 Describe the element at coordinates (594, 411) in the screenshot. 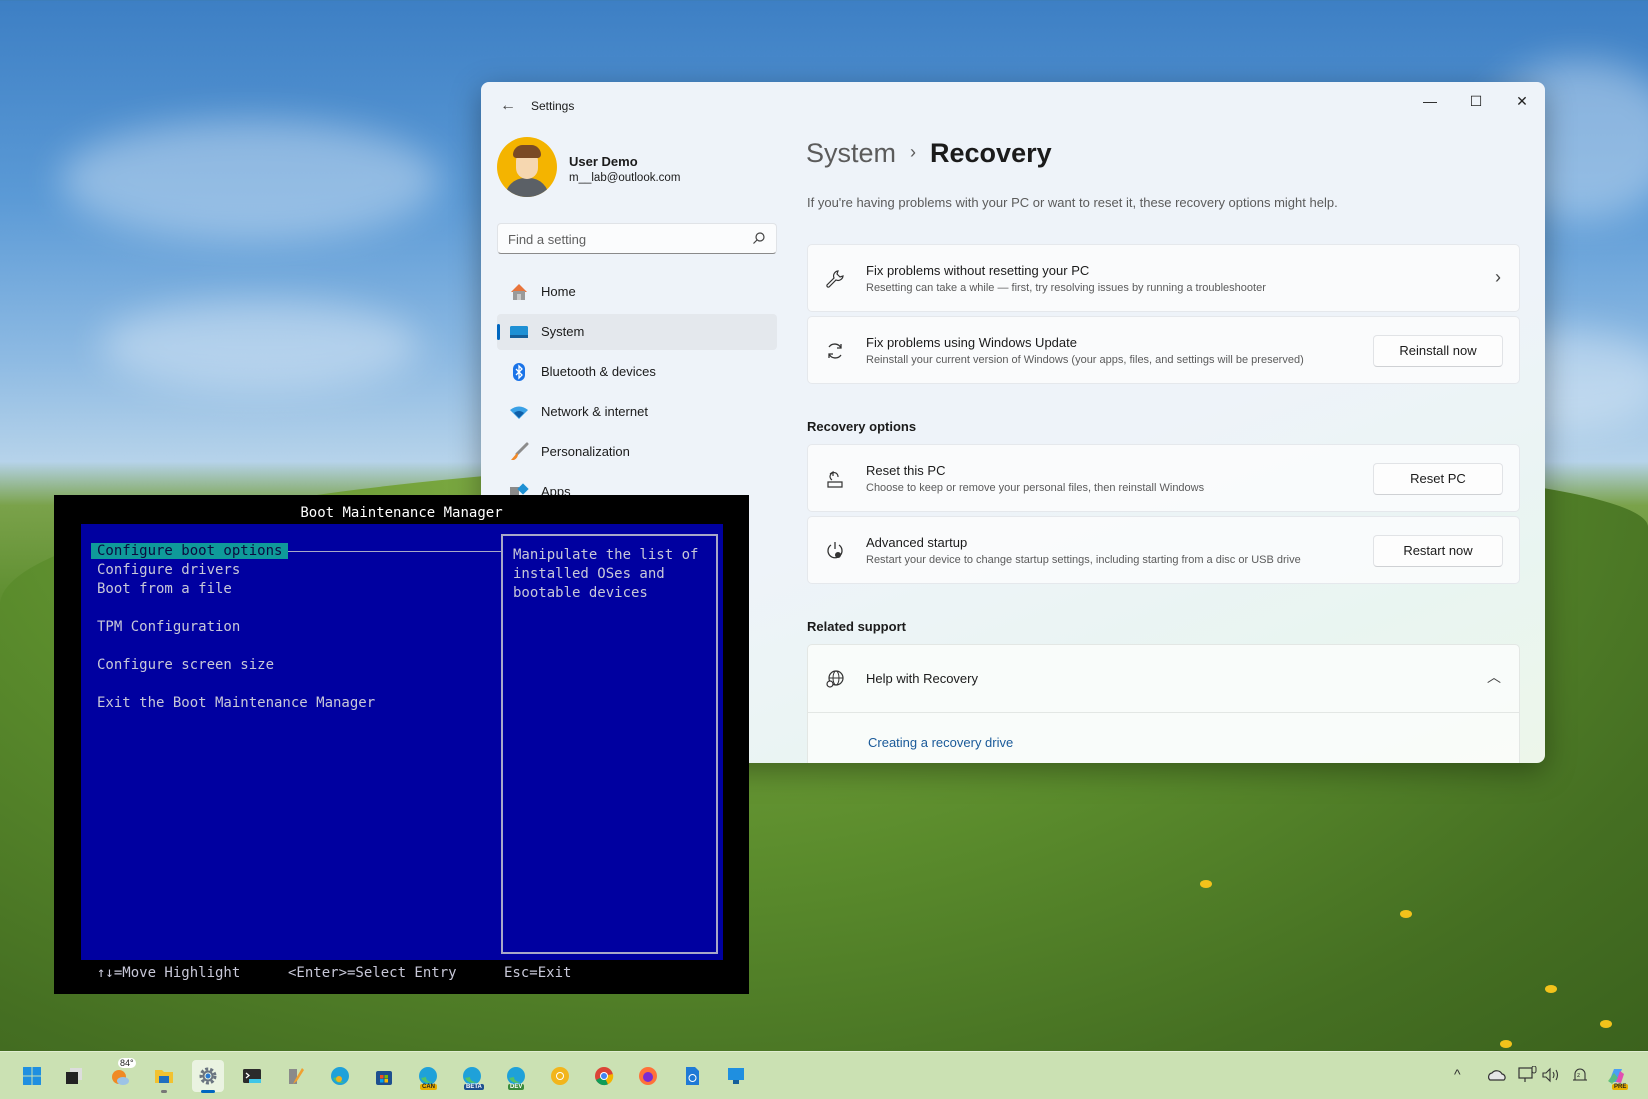

I see `sidebar-item-label: Network & internet` at that location.